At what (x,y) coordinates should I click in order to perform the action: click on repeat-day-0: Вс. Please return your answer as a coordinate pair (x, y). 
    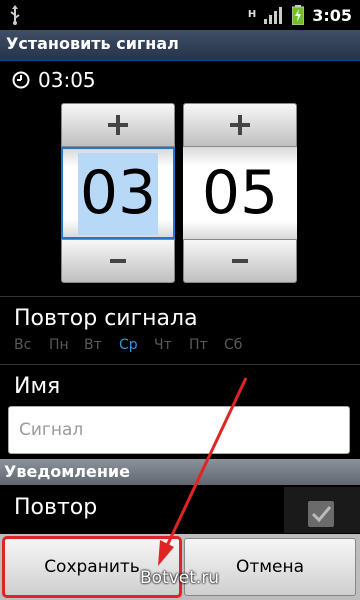
    Looking at the image, I should click on (23, 345).